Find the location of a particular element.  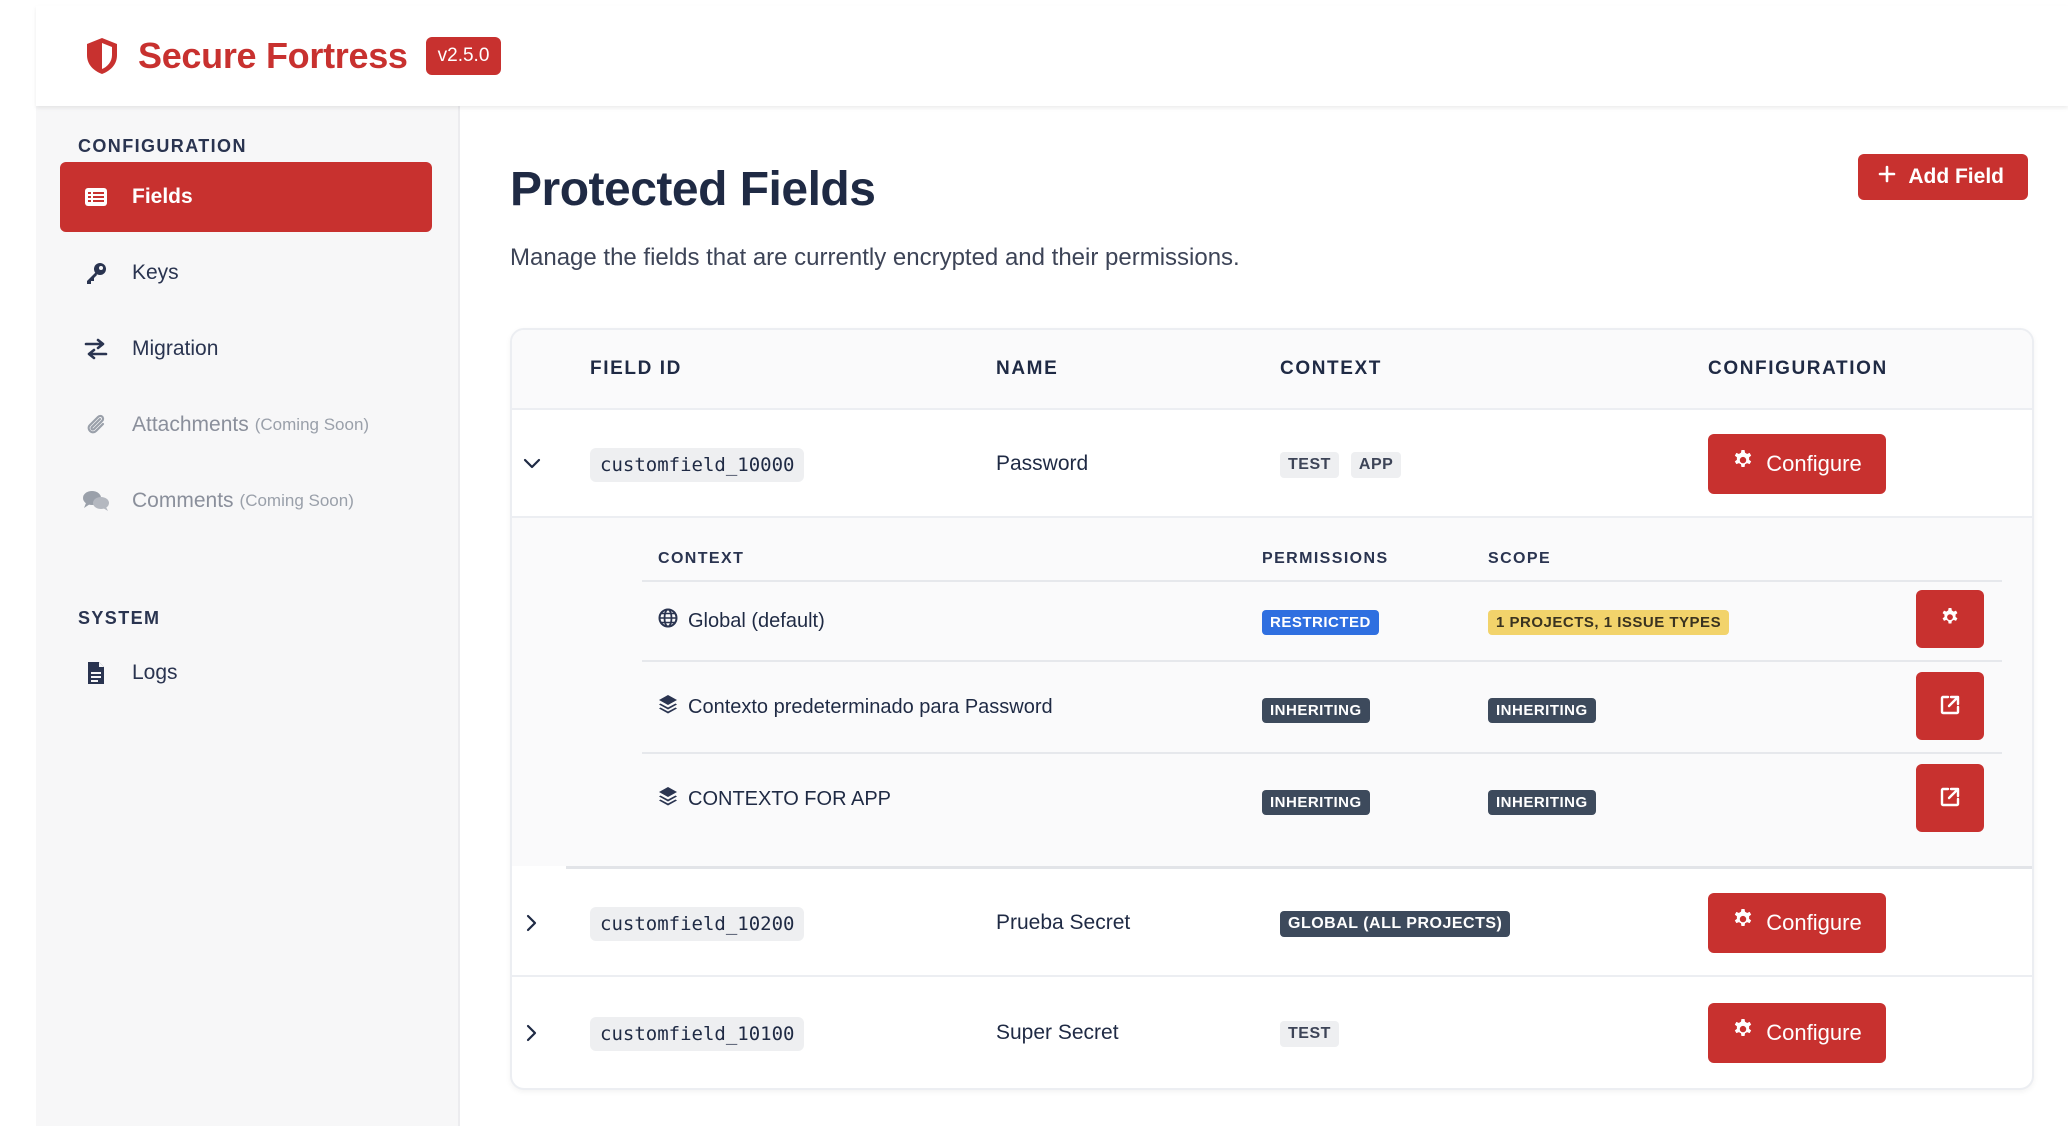

table-header: FIELD ID NAME CONTEXT CONFIGURATION is located at coordinates (1272, 370).